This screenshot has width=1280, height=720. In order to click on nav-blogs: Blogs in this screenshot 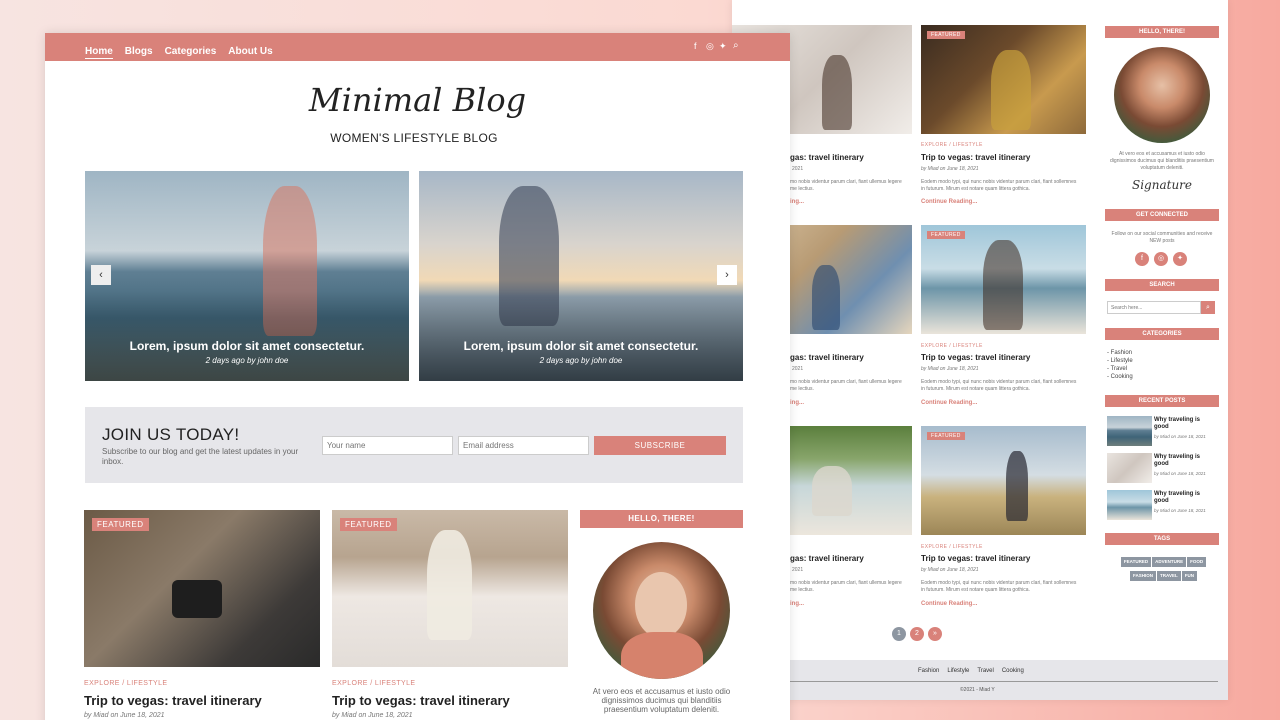, I will do `click(139, 51)`.